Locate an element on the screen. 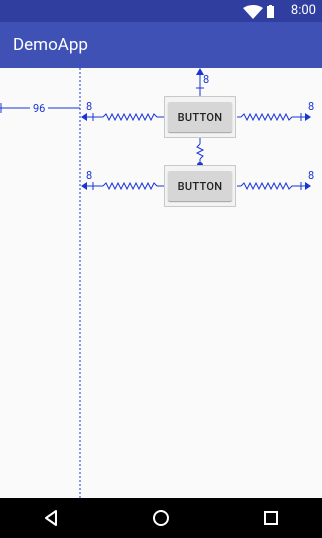 This screenshot has width=322, height=538. button2-left-constraint is located at coordinates (122, 186).